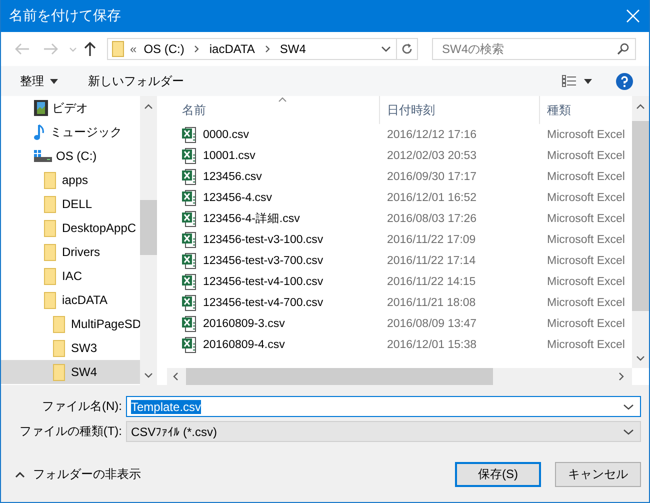  What do you see at coordinates (432, 156) in the screenshot?
I see `date-cell-text: 2012/02/03 20:53` at bounding box center [432, 156].